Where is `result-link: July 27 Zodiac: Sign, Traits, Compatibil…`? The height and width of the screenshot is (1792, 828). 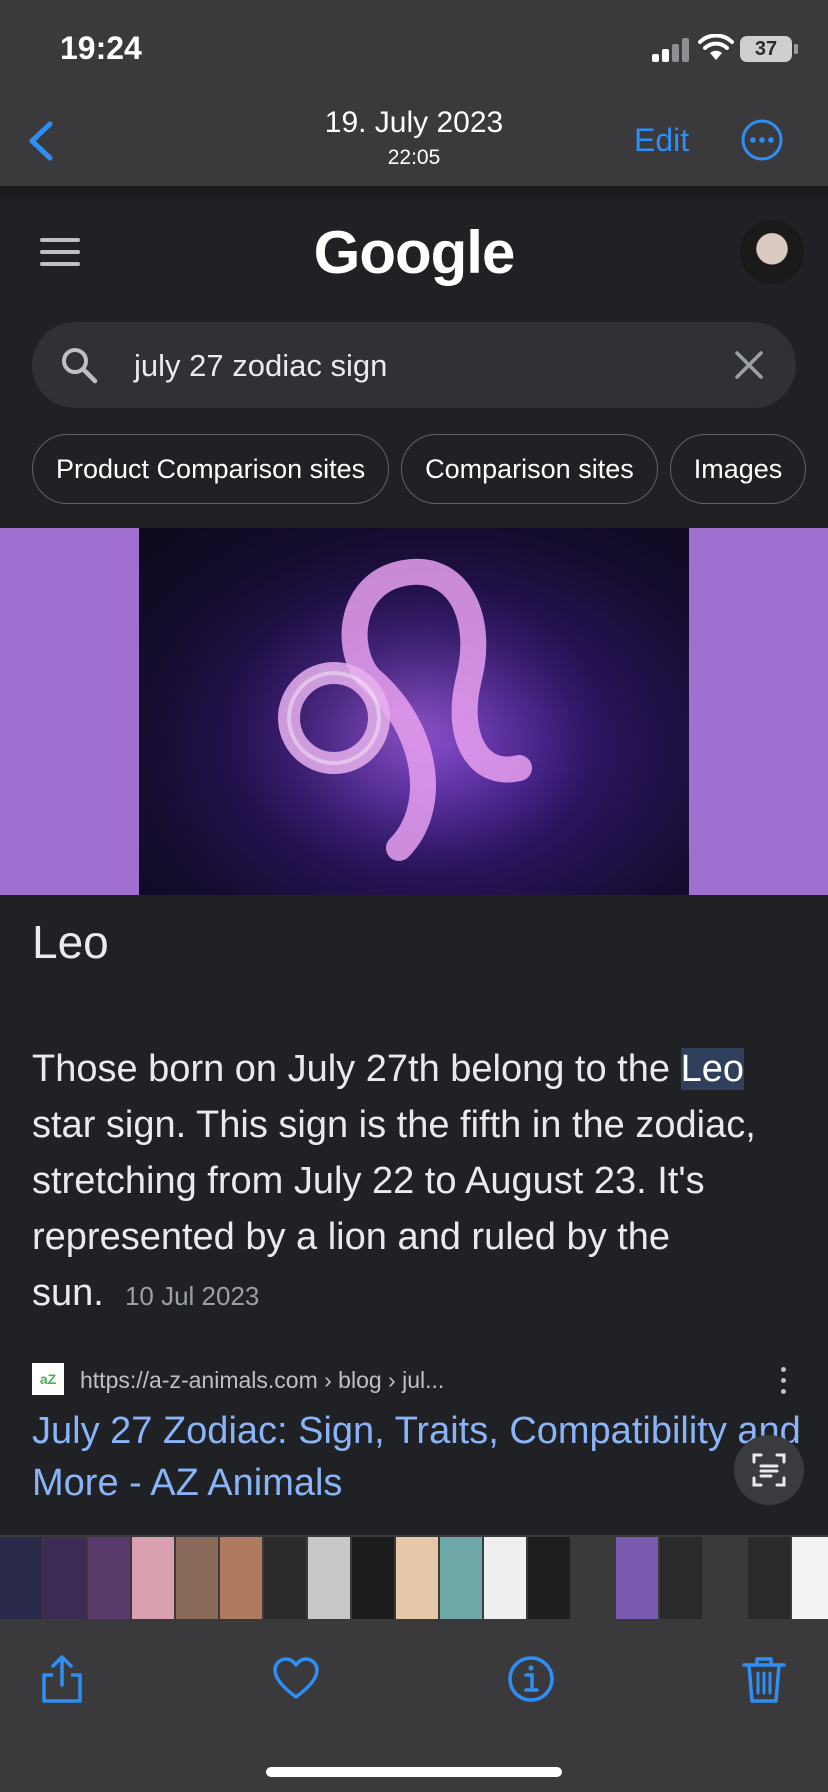
result-link: July 27 Zodiac: Sign, Traits, Compatibil… is located at coordinates (417, 1457).